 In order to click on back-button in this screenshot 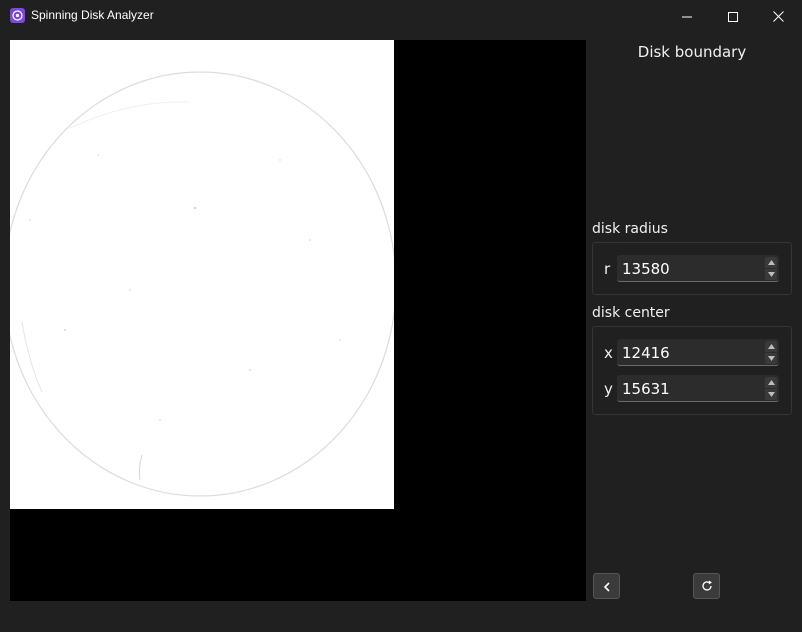, I will do `click(606, 586)`.